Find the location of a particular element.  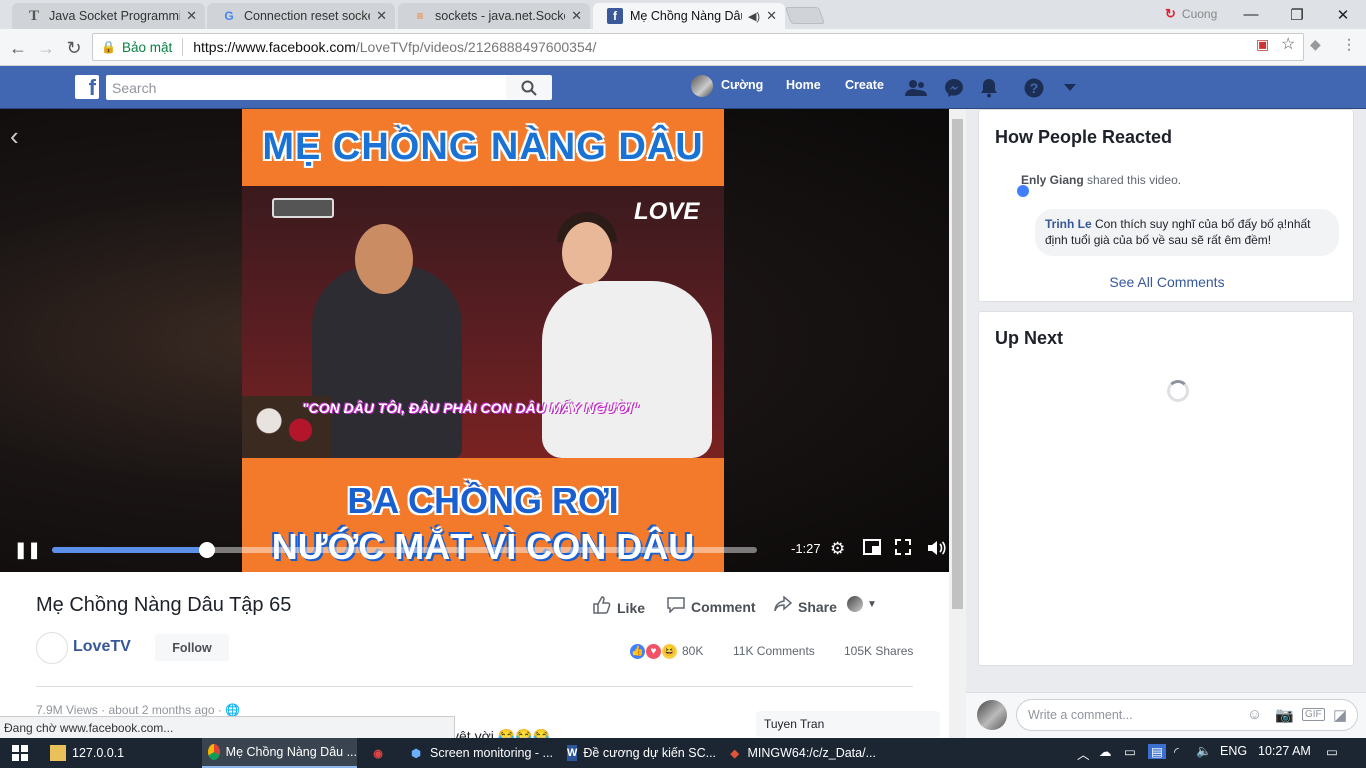

network-warning-icon: ☁ is located at coordinates (1105, 751).